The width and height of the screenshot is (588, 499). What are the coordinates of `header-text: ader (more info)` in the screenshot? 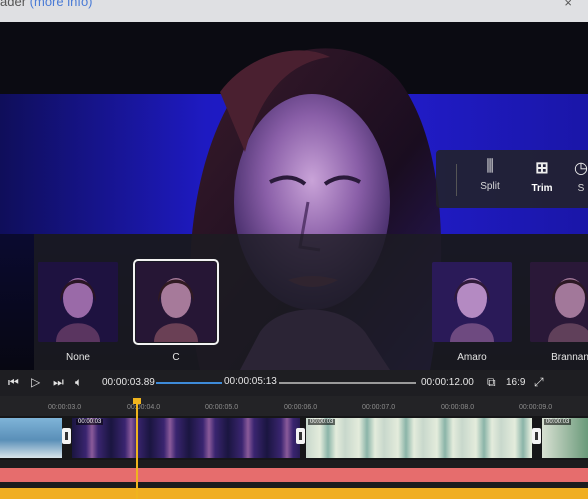 It's located at (46, 4).